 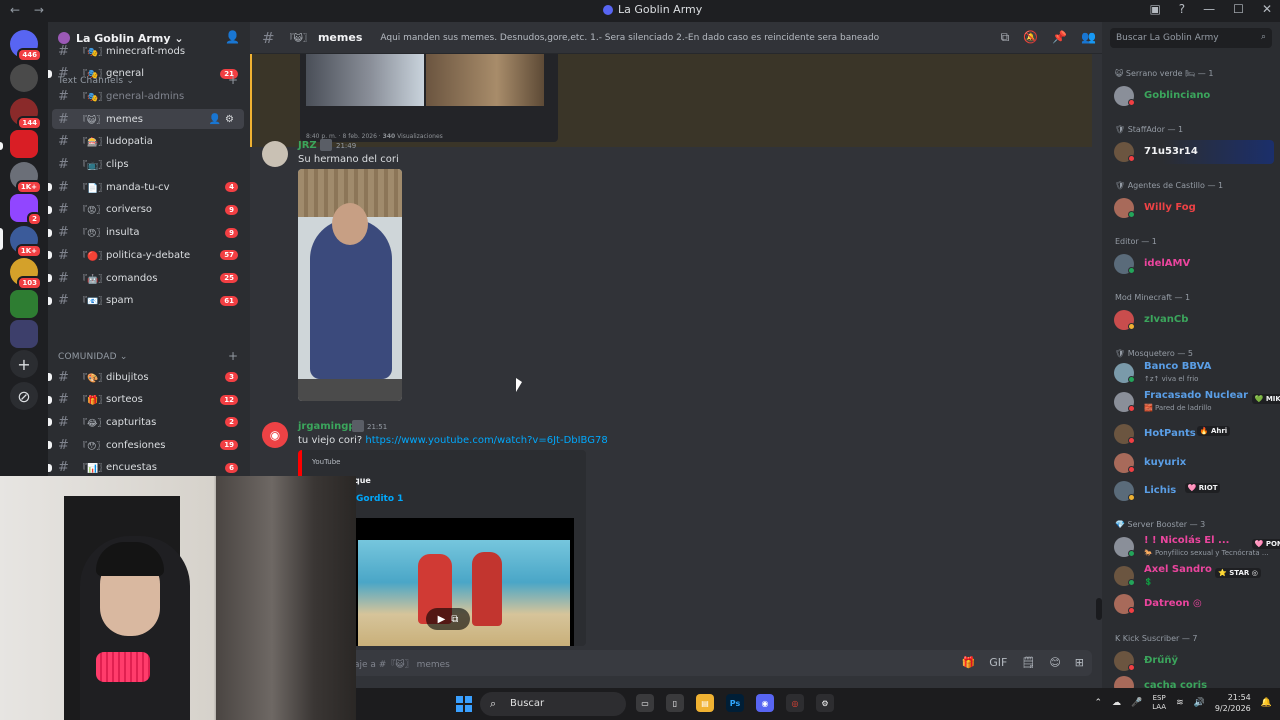 I want to click on member-item: kuyurix, so click(x=1194, y=463).